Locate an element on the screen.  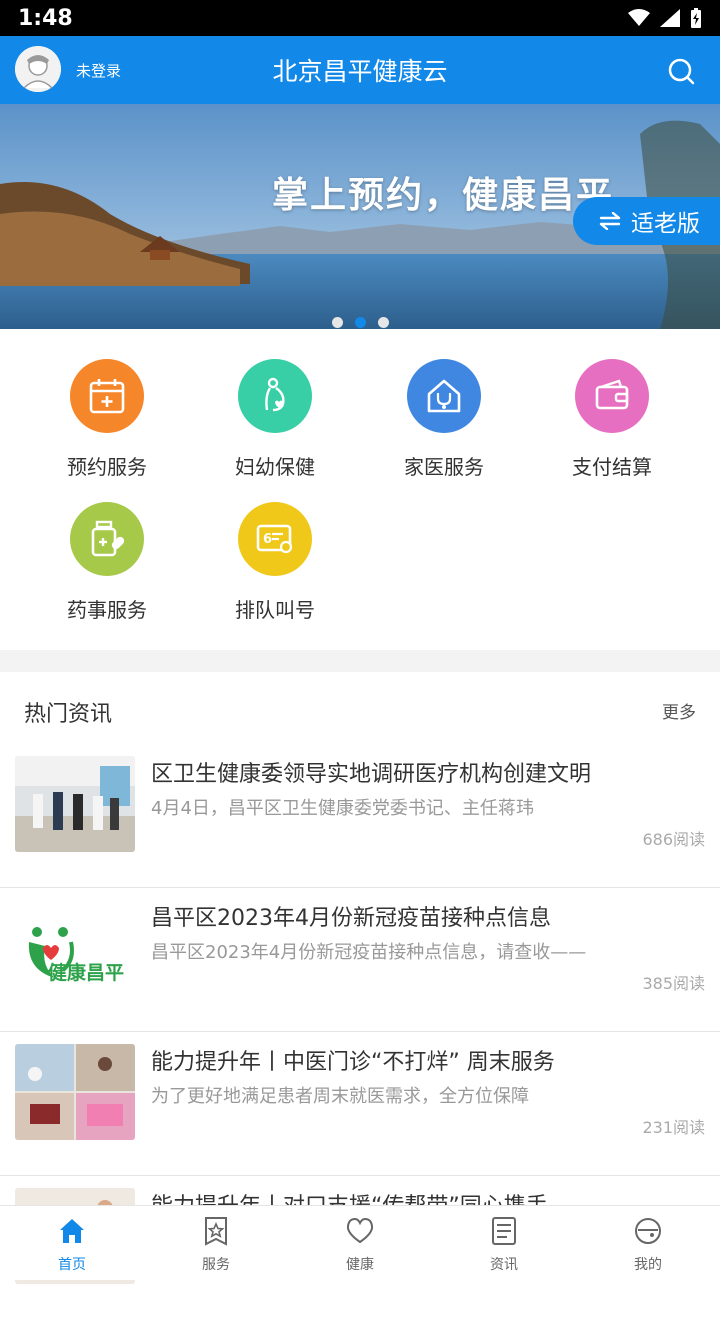
service-label: 预约服务 is located at coordinates (107, 467).